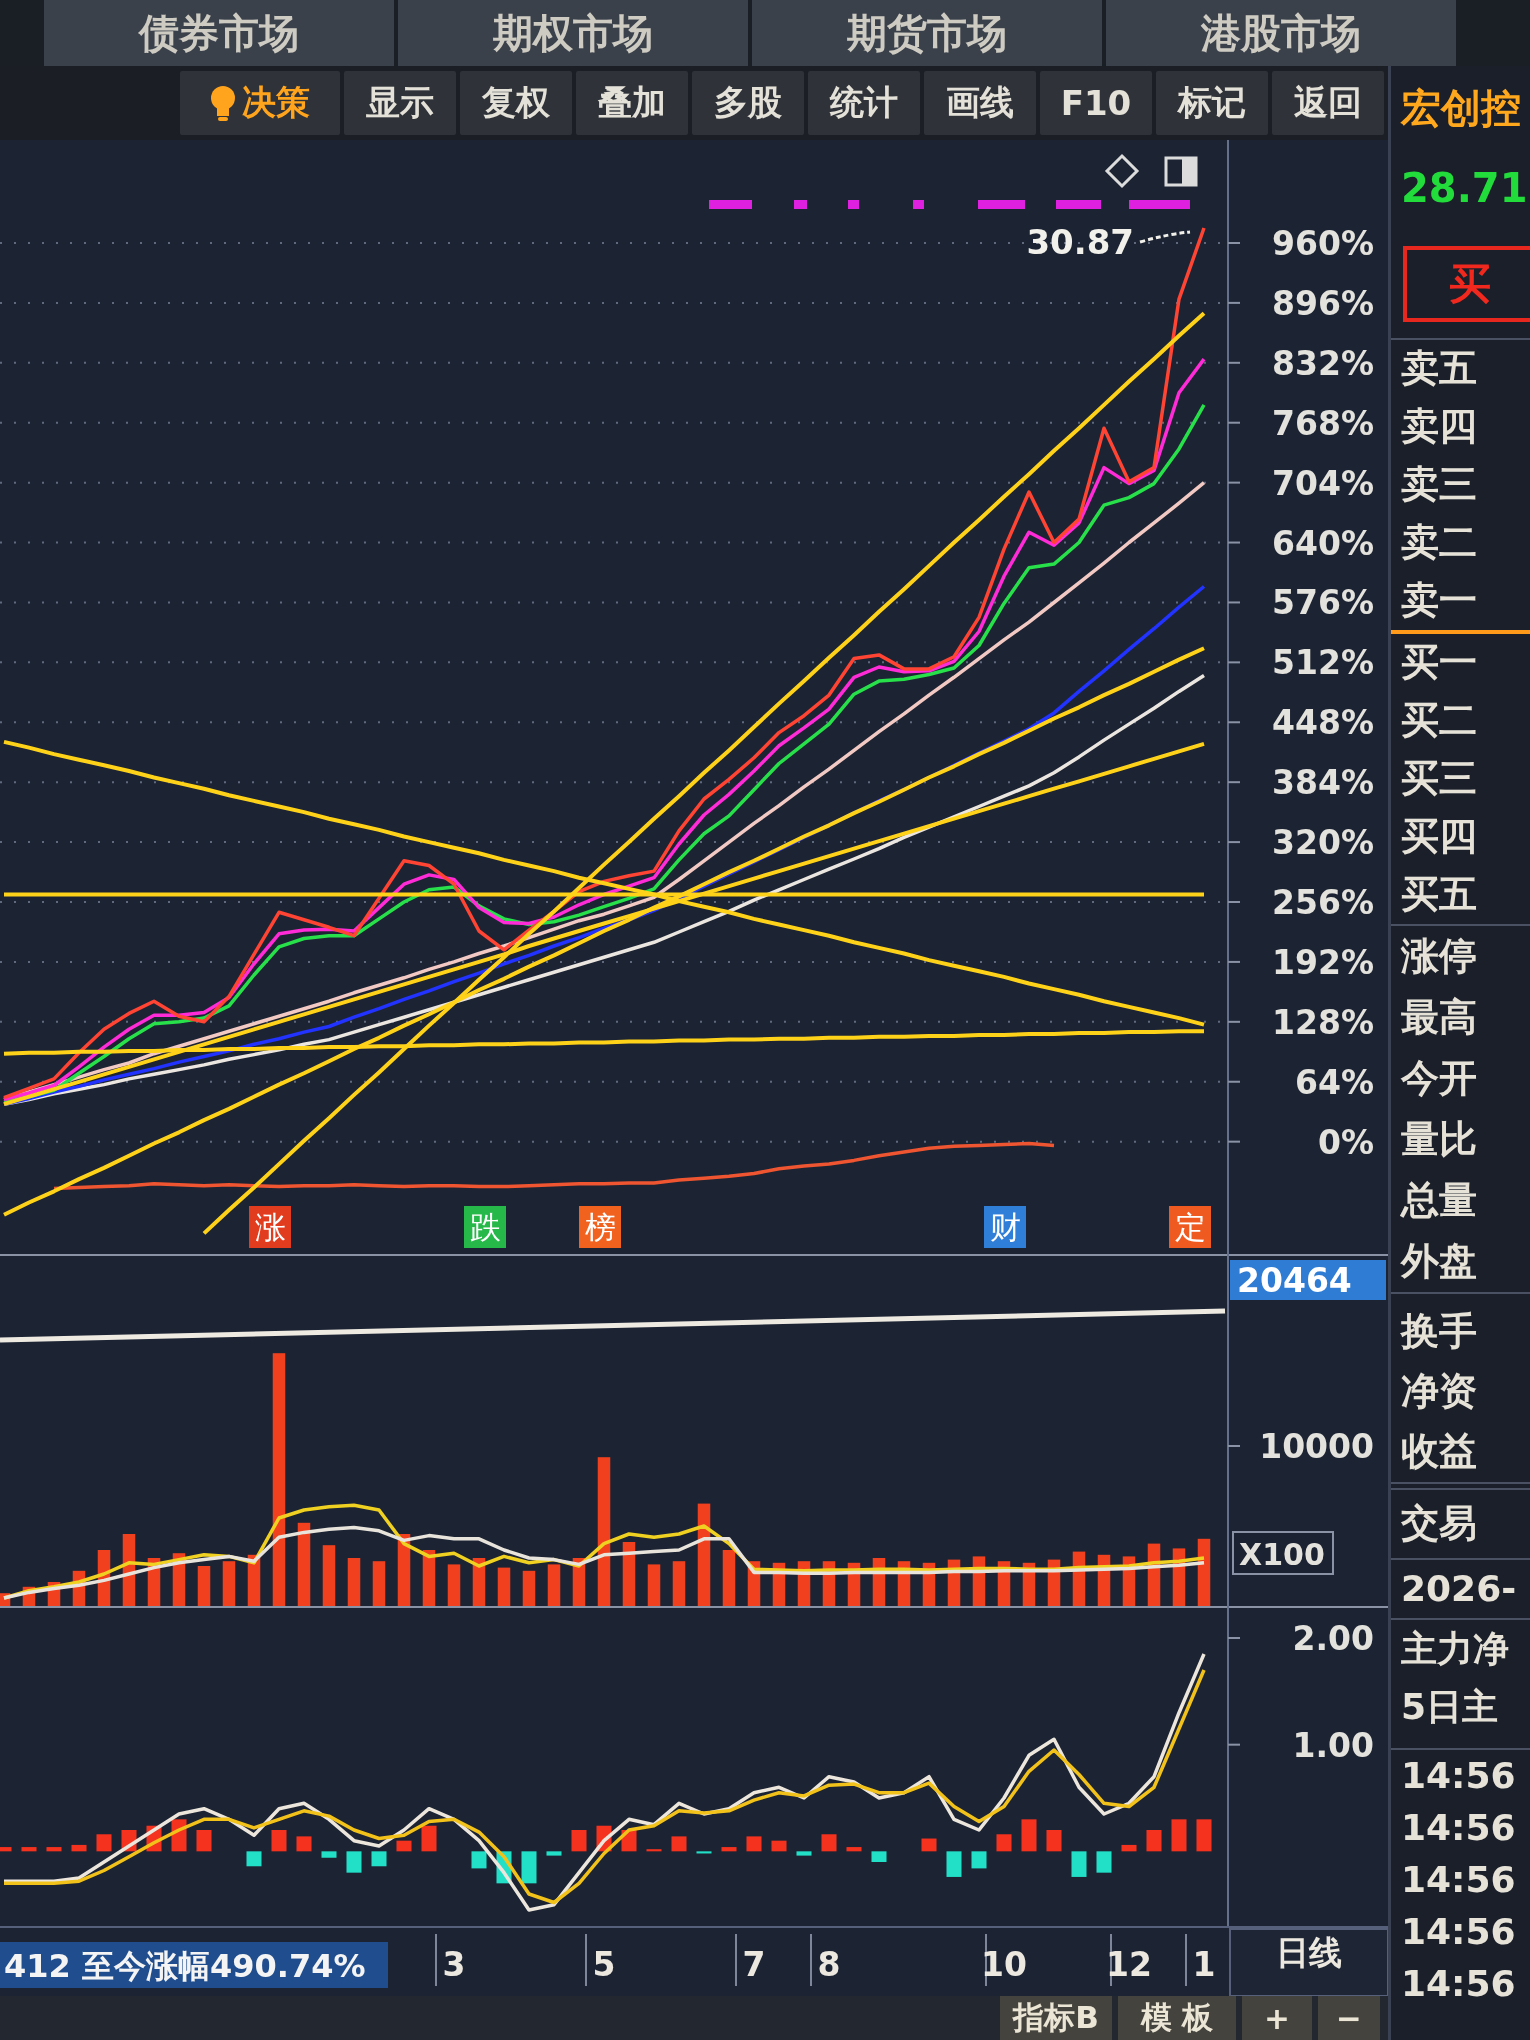 This screenshot has width=1530, height=2040. What do you see at coordinates (1323, 483) in the screenshot?
I see `axis-label: 704%` at bounding box center [1323, 483].